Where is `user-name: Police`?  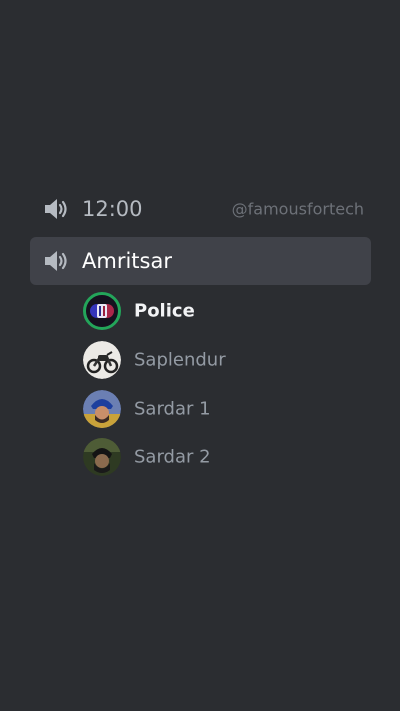
user-name: Police is located at coordinates (164, 311).